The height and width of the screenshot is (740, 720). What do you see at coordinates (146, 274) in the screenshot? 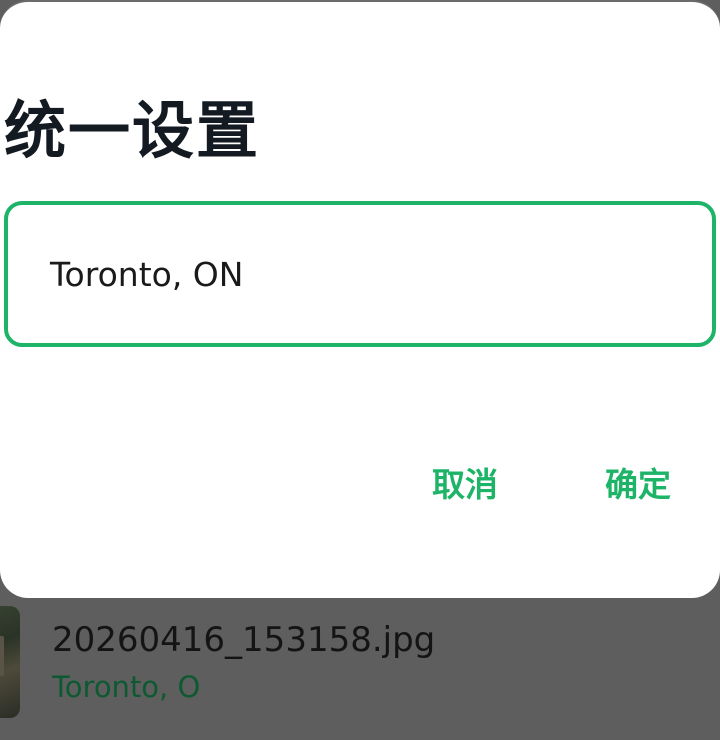
I see `location-input-value: Toronto, ON` at bounding box center [146, 274].